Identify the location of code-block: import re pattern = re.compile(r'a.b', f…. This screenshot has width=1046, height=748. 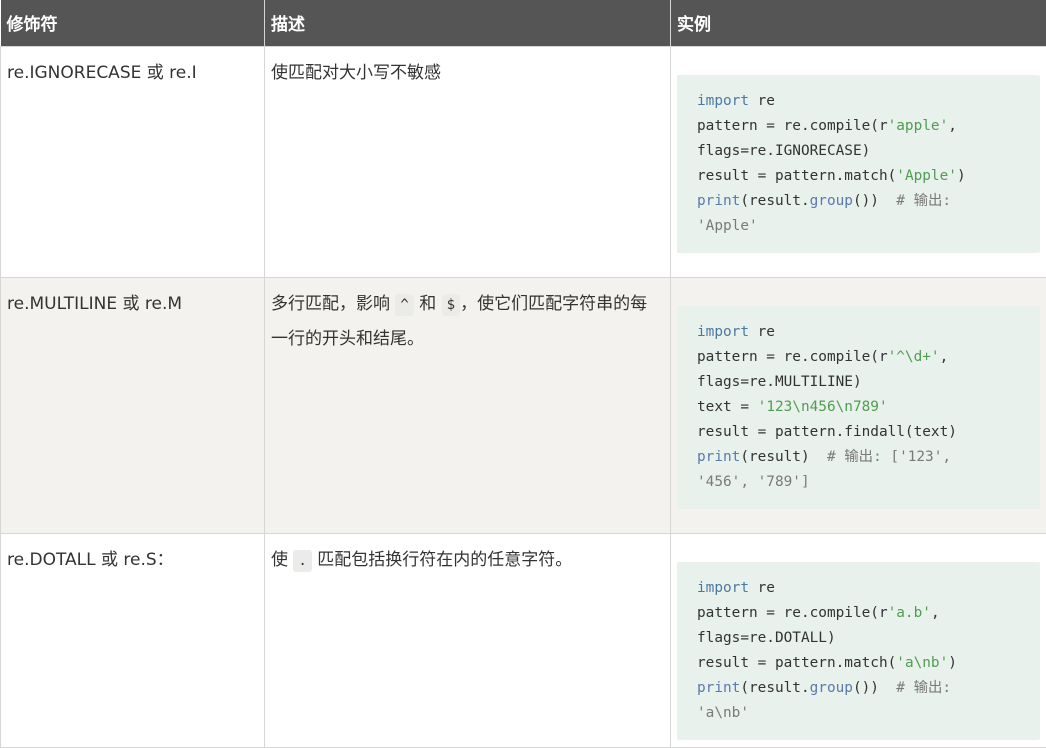
(858, 651).